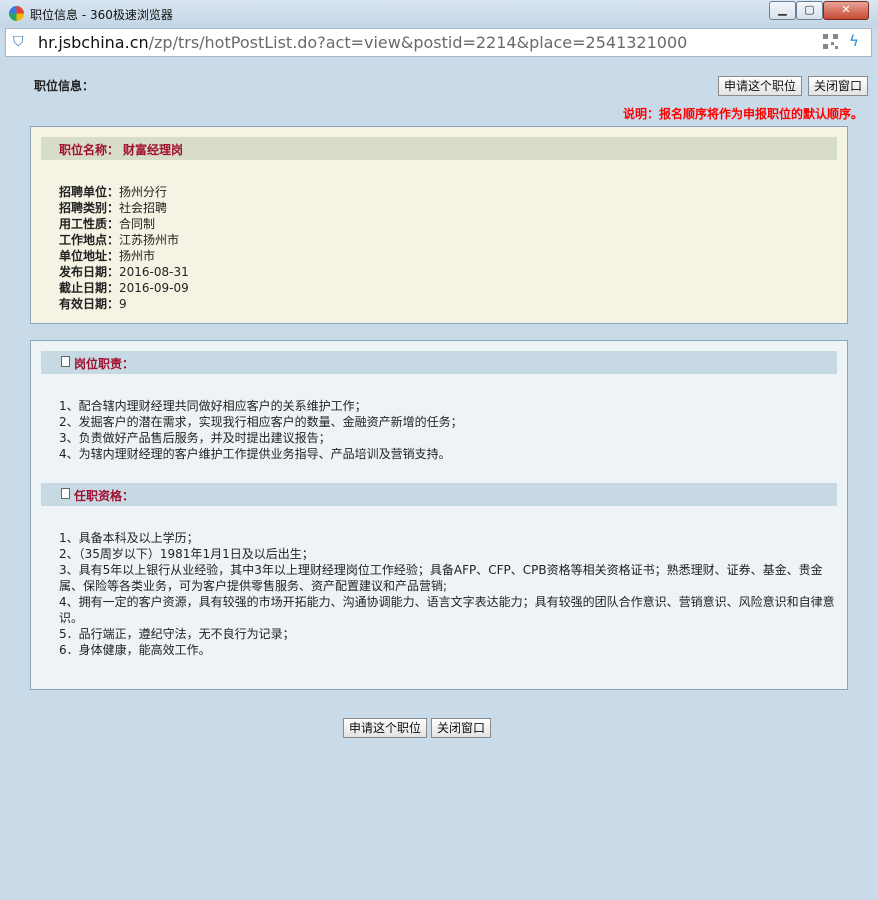 This screenshot has width=878, height=900. I want to click on job-name-value: 财富经理岗, so click(153, 150).